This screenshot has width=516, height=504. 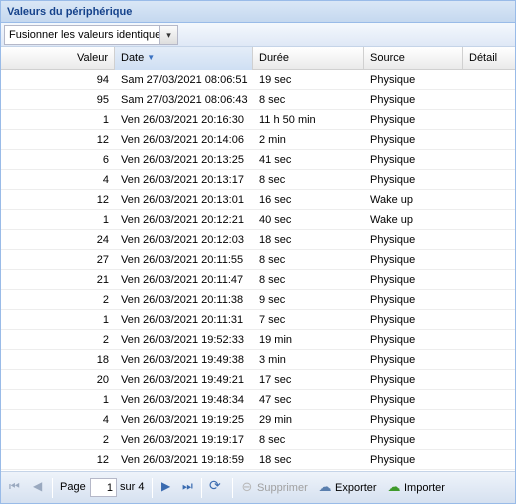 I want to click on table-row: 1 Ven 26/03/2021 20:11:31 7 sec Physique, so click(x=258, y=320).